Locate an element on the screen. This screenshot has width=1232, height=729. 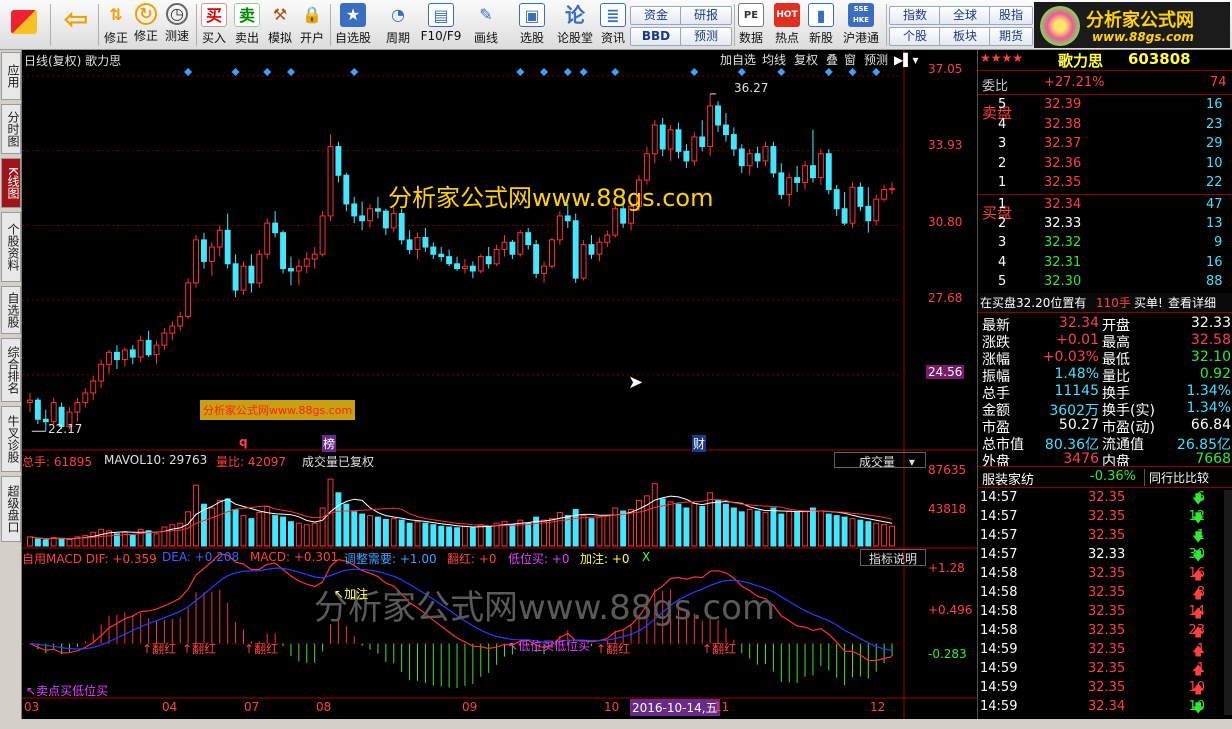
app-grid-button is located at coordinates (24, 25).